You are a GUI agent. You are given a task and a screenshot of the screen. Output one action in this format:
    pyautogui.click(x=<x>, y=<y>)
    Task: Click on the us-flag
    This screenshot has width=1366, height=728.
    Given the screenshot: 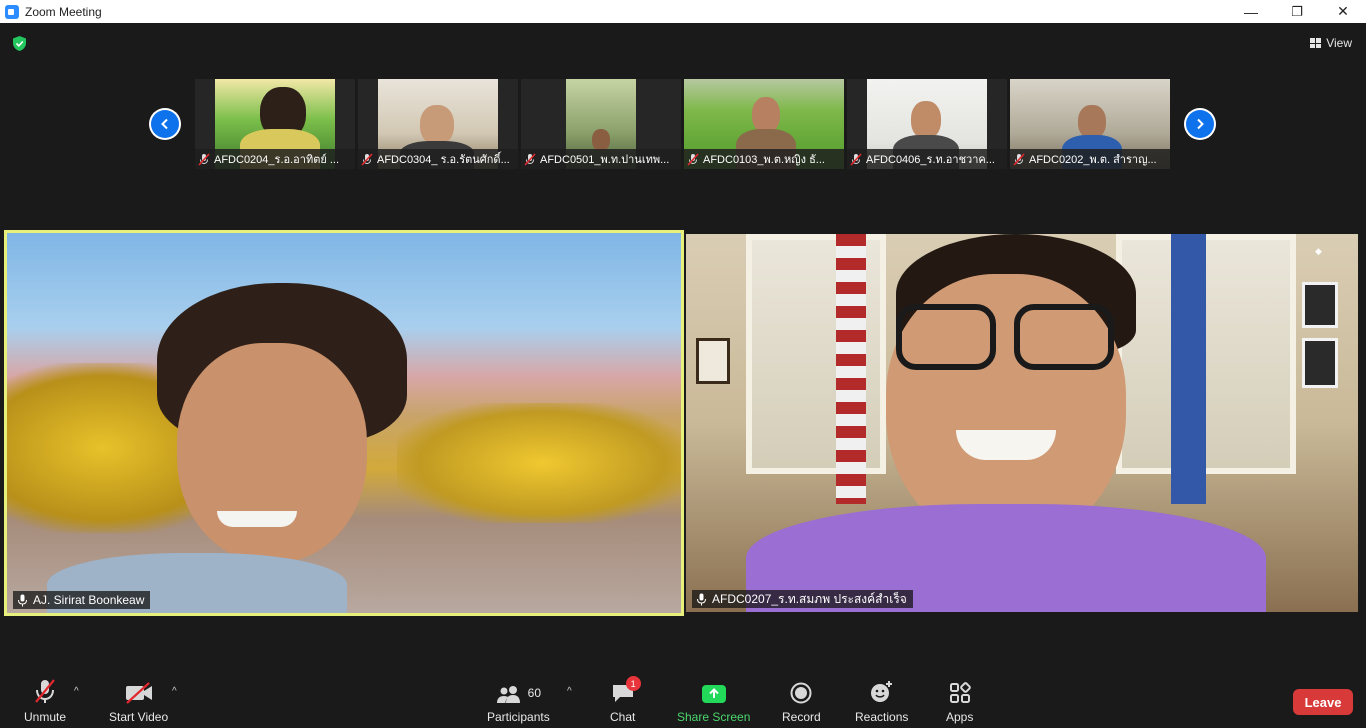 What is the action you would take?
    pyautogui.click(x=851, y=369)
    